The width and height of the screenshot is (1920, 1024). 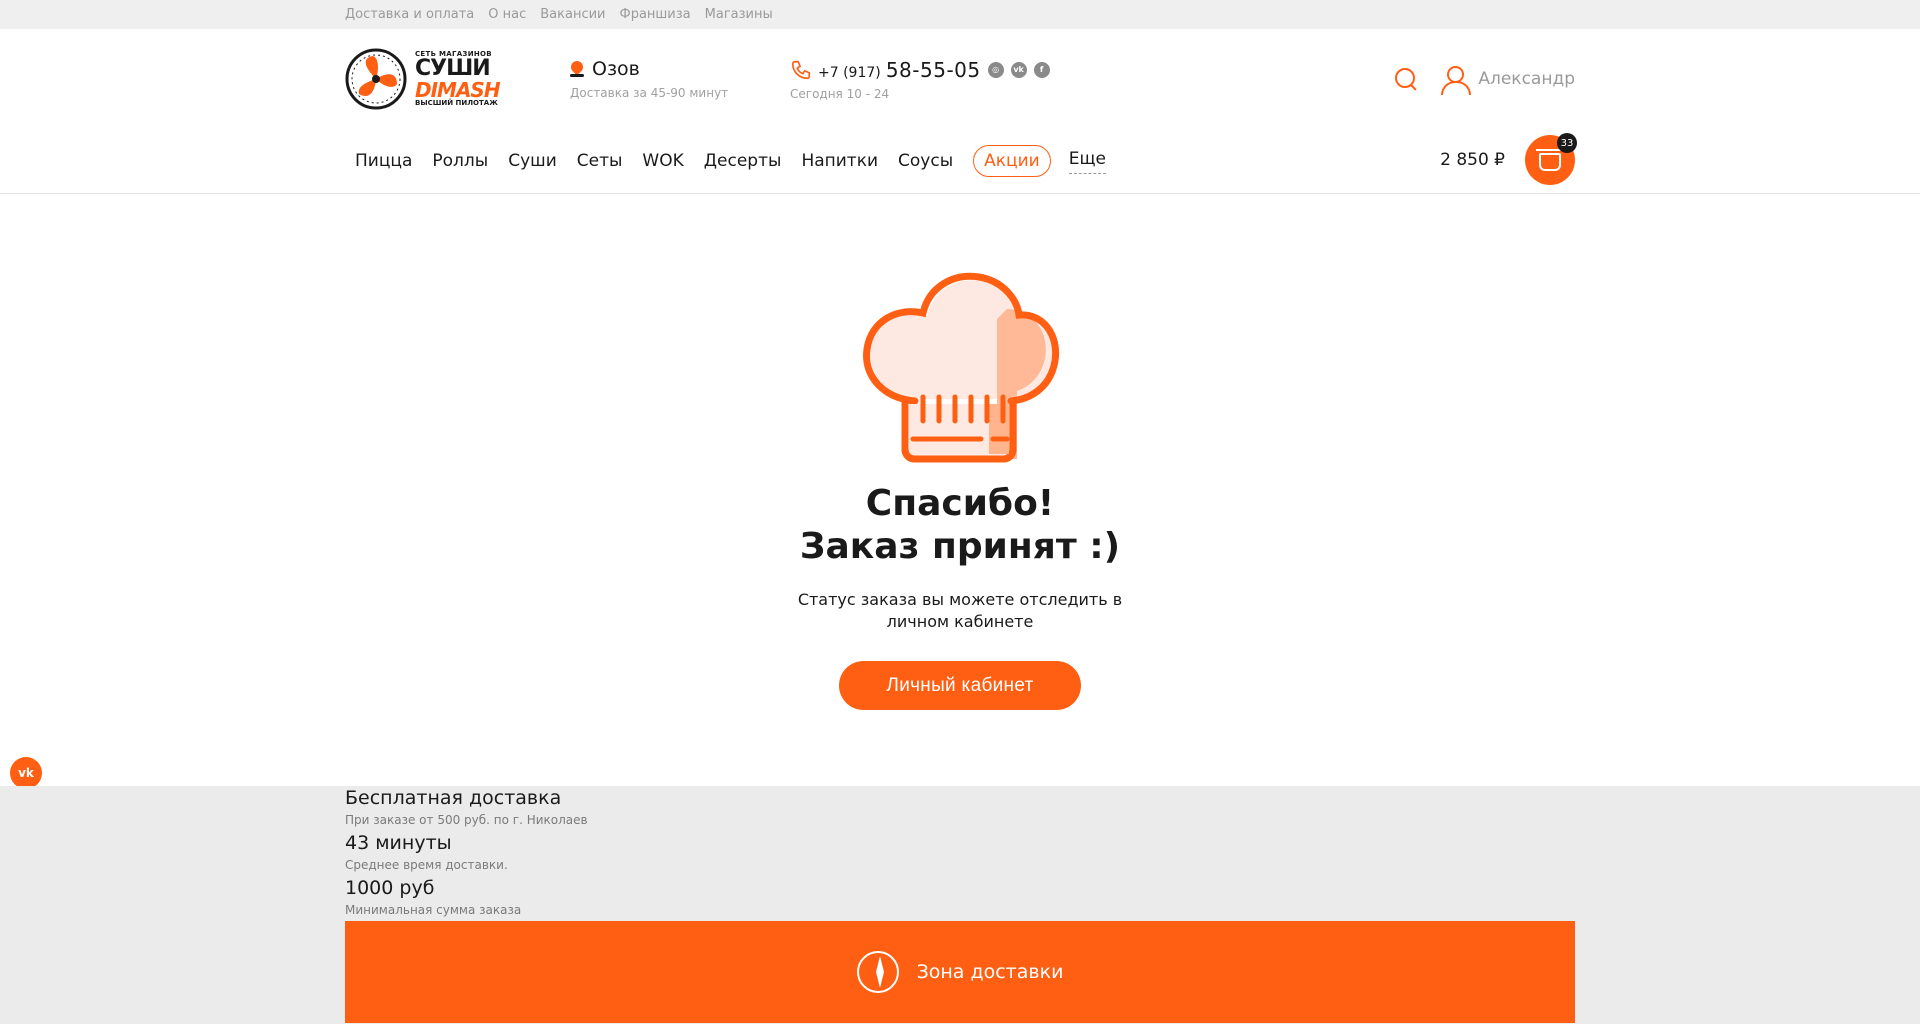 What do you see at coordinates (1508, 159) in the screenshot?
I see `cart: 2 850 ₽ 33` at bounding box center [1508, 159].